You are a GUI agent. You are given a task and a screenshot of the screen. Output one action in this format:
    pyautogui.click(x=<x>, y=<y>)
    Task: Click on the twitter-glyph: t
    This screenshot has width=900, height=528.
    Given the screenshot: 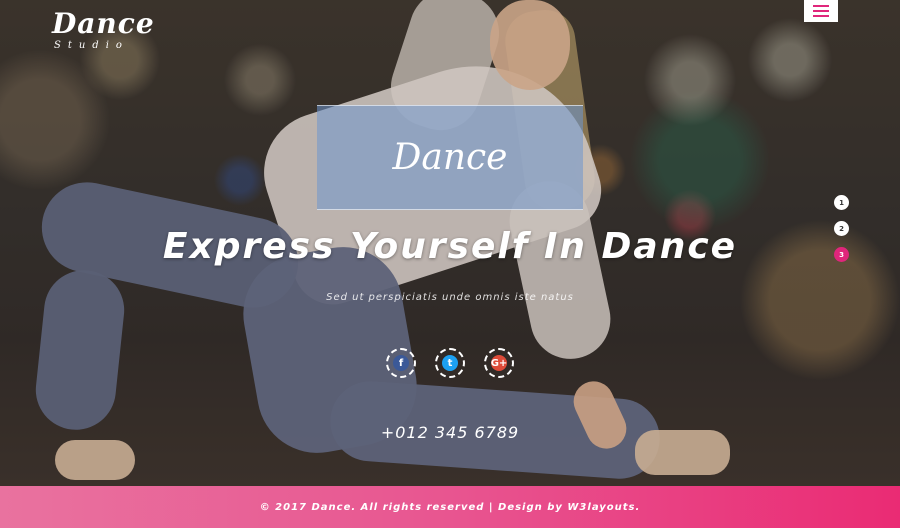 What is the action you would take?
    pyautogui.click(x=450, y=363)
    